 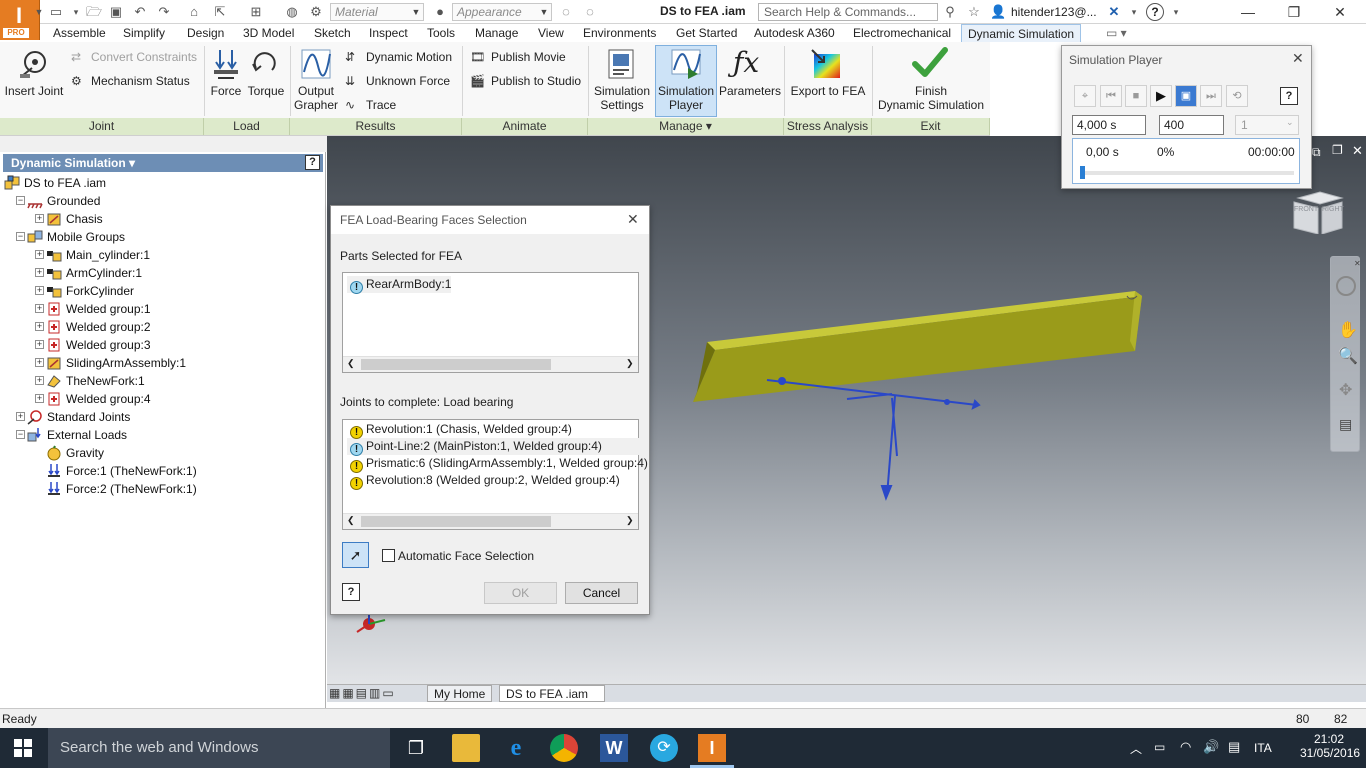 What do you see at coordinates (706, 33) in the screenshot?
I see `tab-get-started: Get Started` at bounding box center [706, 33].